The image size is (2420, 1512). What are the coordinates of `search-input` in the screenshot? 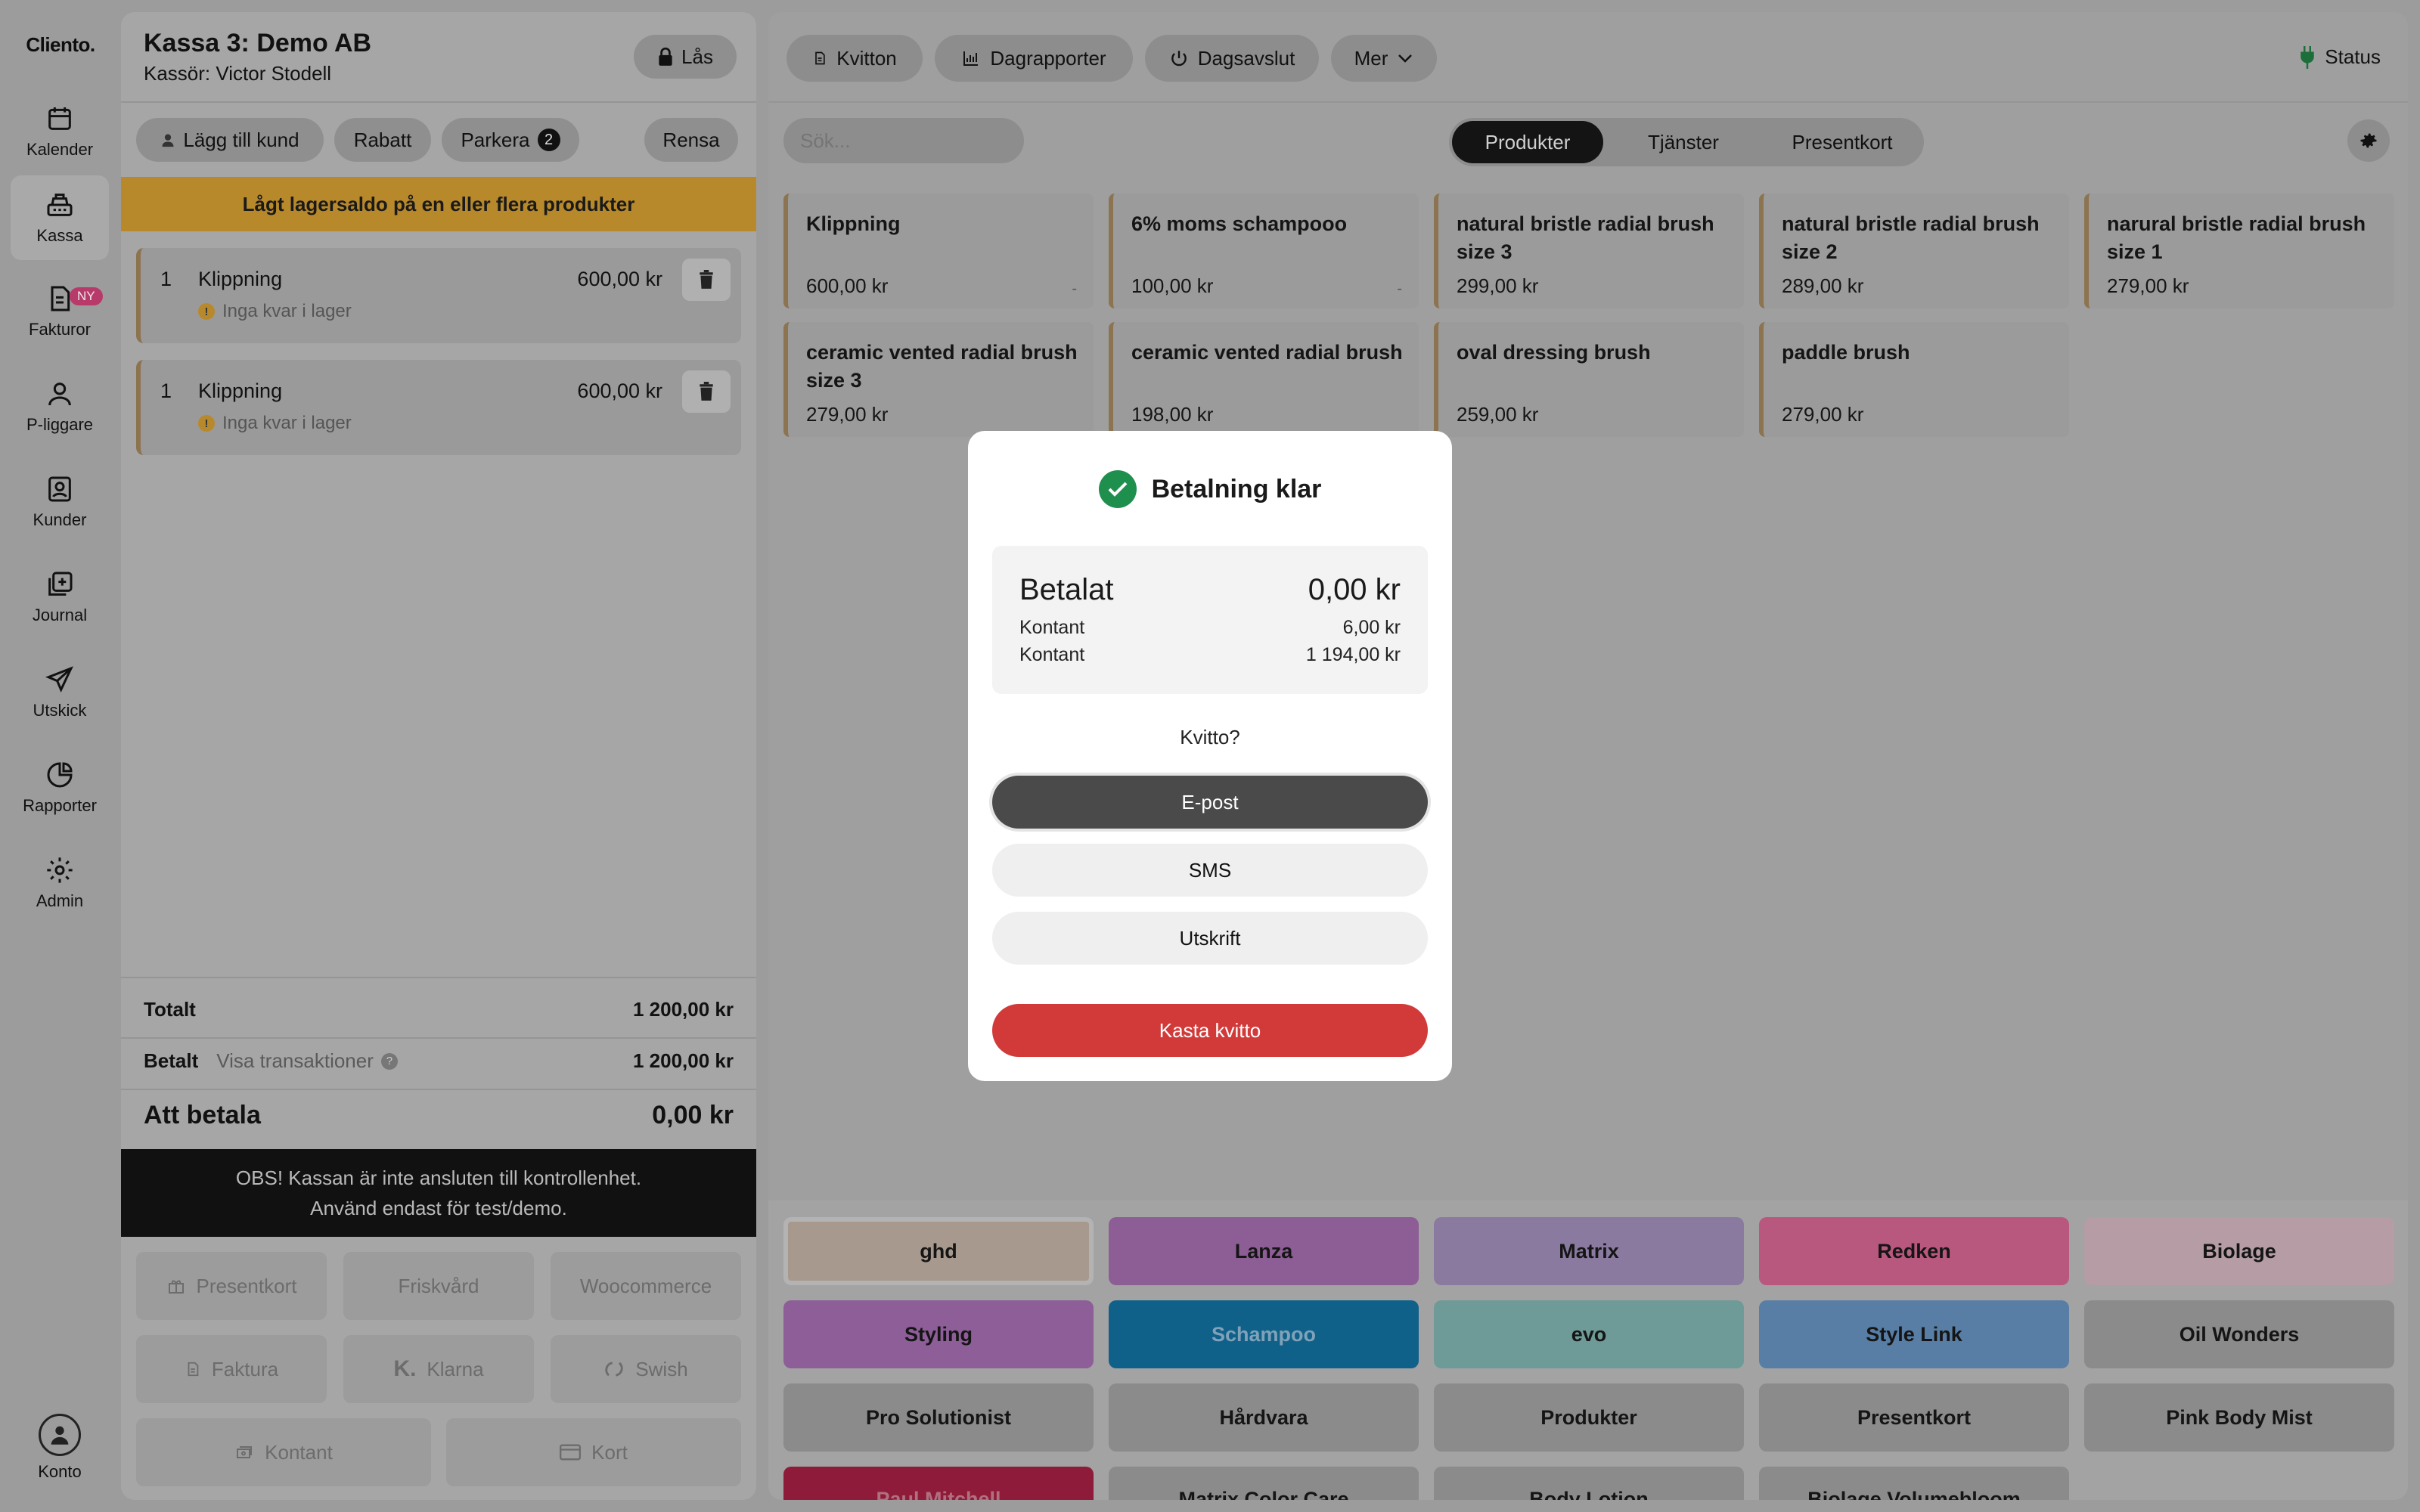 It's located at (903, 140).